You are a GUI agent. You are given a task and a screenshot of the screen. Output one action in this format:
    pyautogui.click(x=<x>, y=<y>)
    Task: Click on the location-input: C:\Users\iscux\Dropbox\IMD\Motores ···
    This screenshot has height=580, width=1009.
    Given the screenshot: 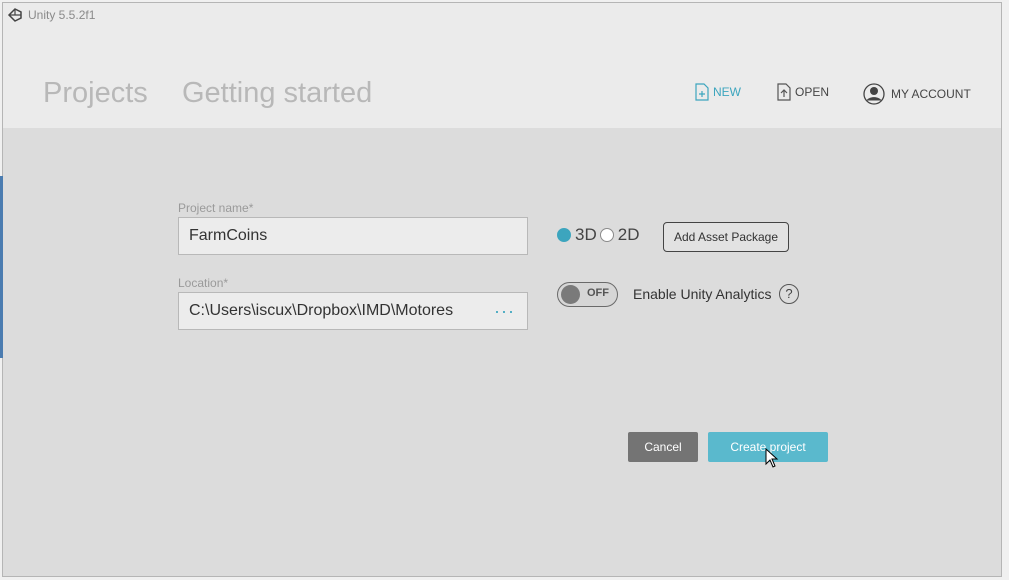 What is the action you would take?
    pyautogui.click(x=353, y=311)
    